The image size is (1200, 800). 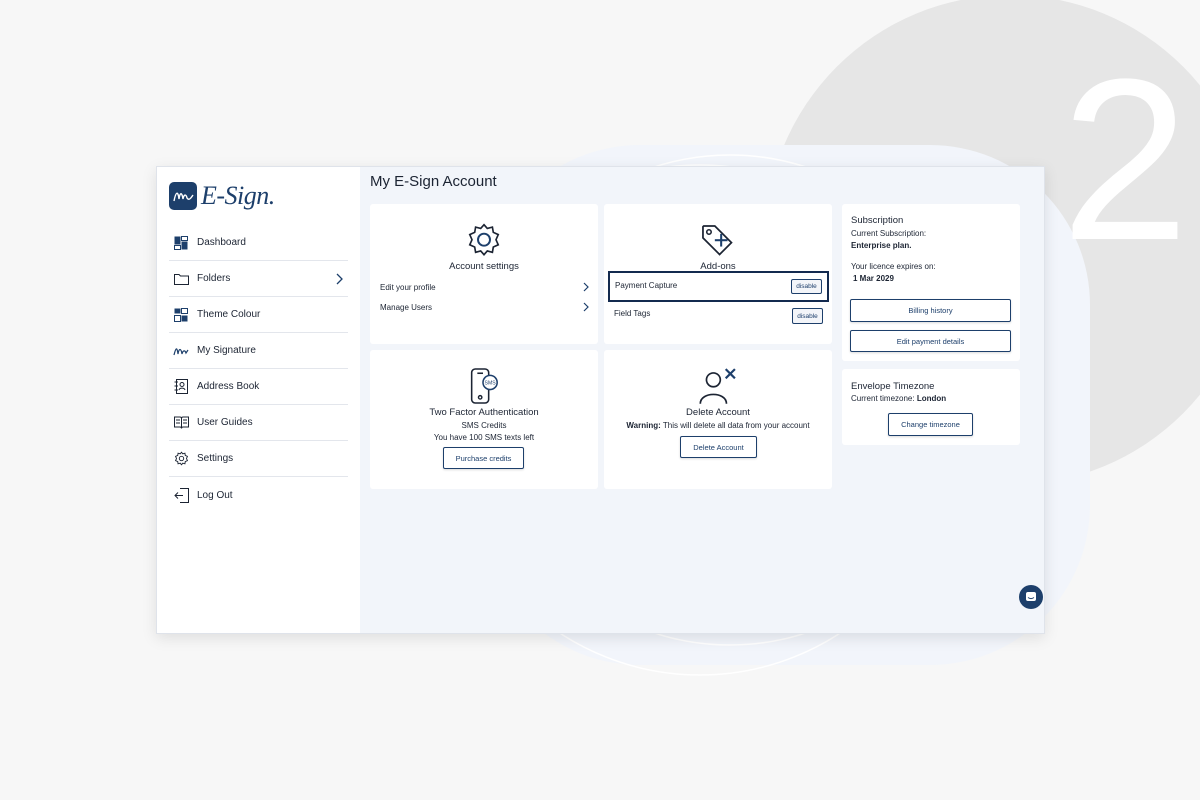 I want to click on folder-icon, so click(x=181, y=279).